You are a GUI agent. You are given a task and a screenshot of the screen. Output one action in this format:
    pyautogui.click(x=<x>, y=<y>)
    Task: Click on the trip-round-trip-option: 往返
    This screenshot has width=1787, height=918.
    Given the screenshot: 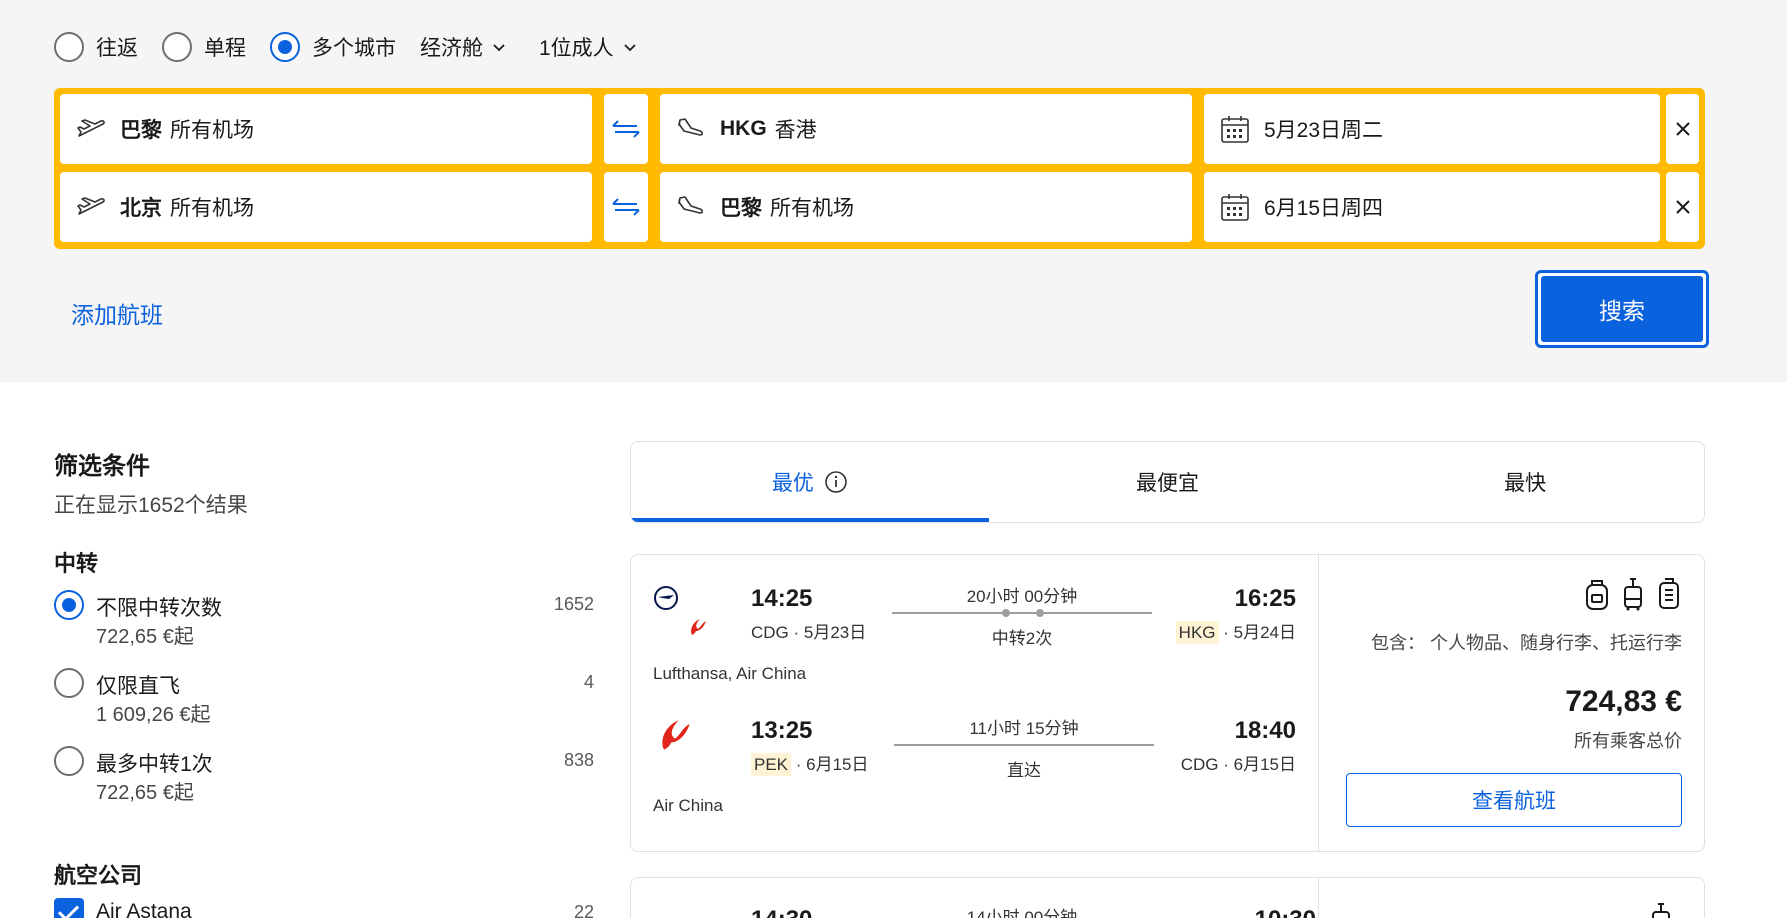 What is the action you would take?
    pyautogui.click(x=96, y=47)
    